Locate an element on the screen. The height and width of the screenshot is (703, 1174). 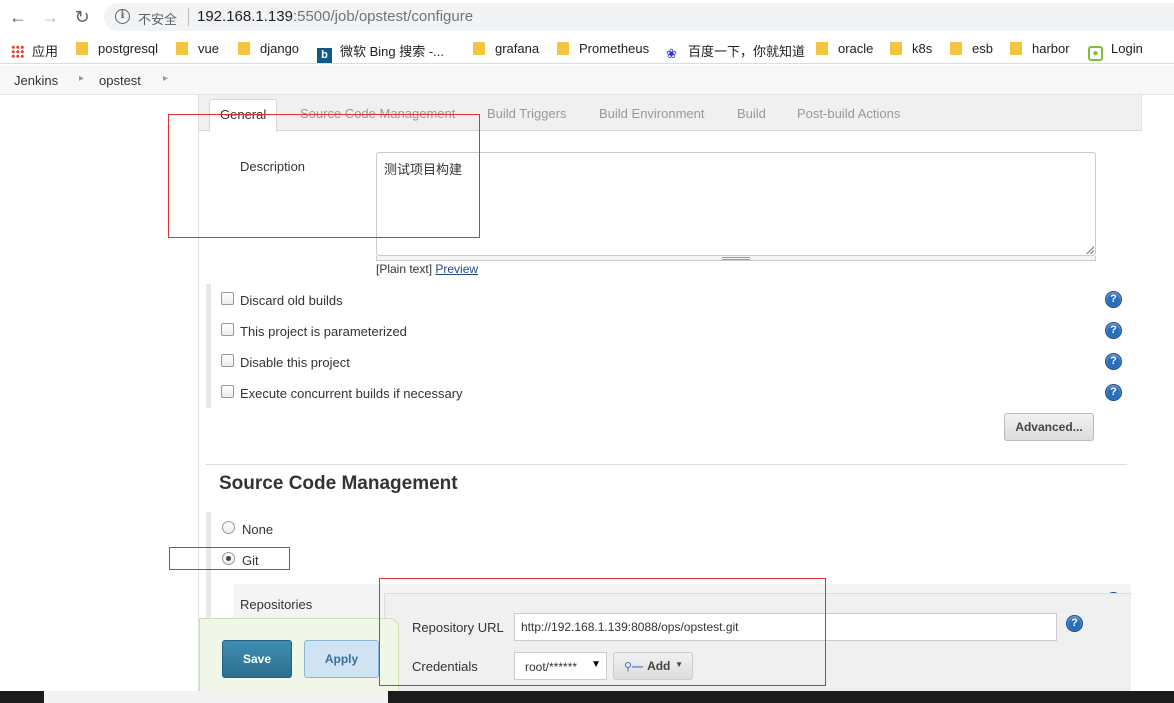
credentials-select: root/****** ▼ is located at coordinates (560, 666).